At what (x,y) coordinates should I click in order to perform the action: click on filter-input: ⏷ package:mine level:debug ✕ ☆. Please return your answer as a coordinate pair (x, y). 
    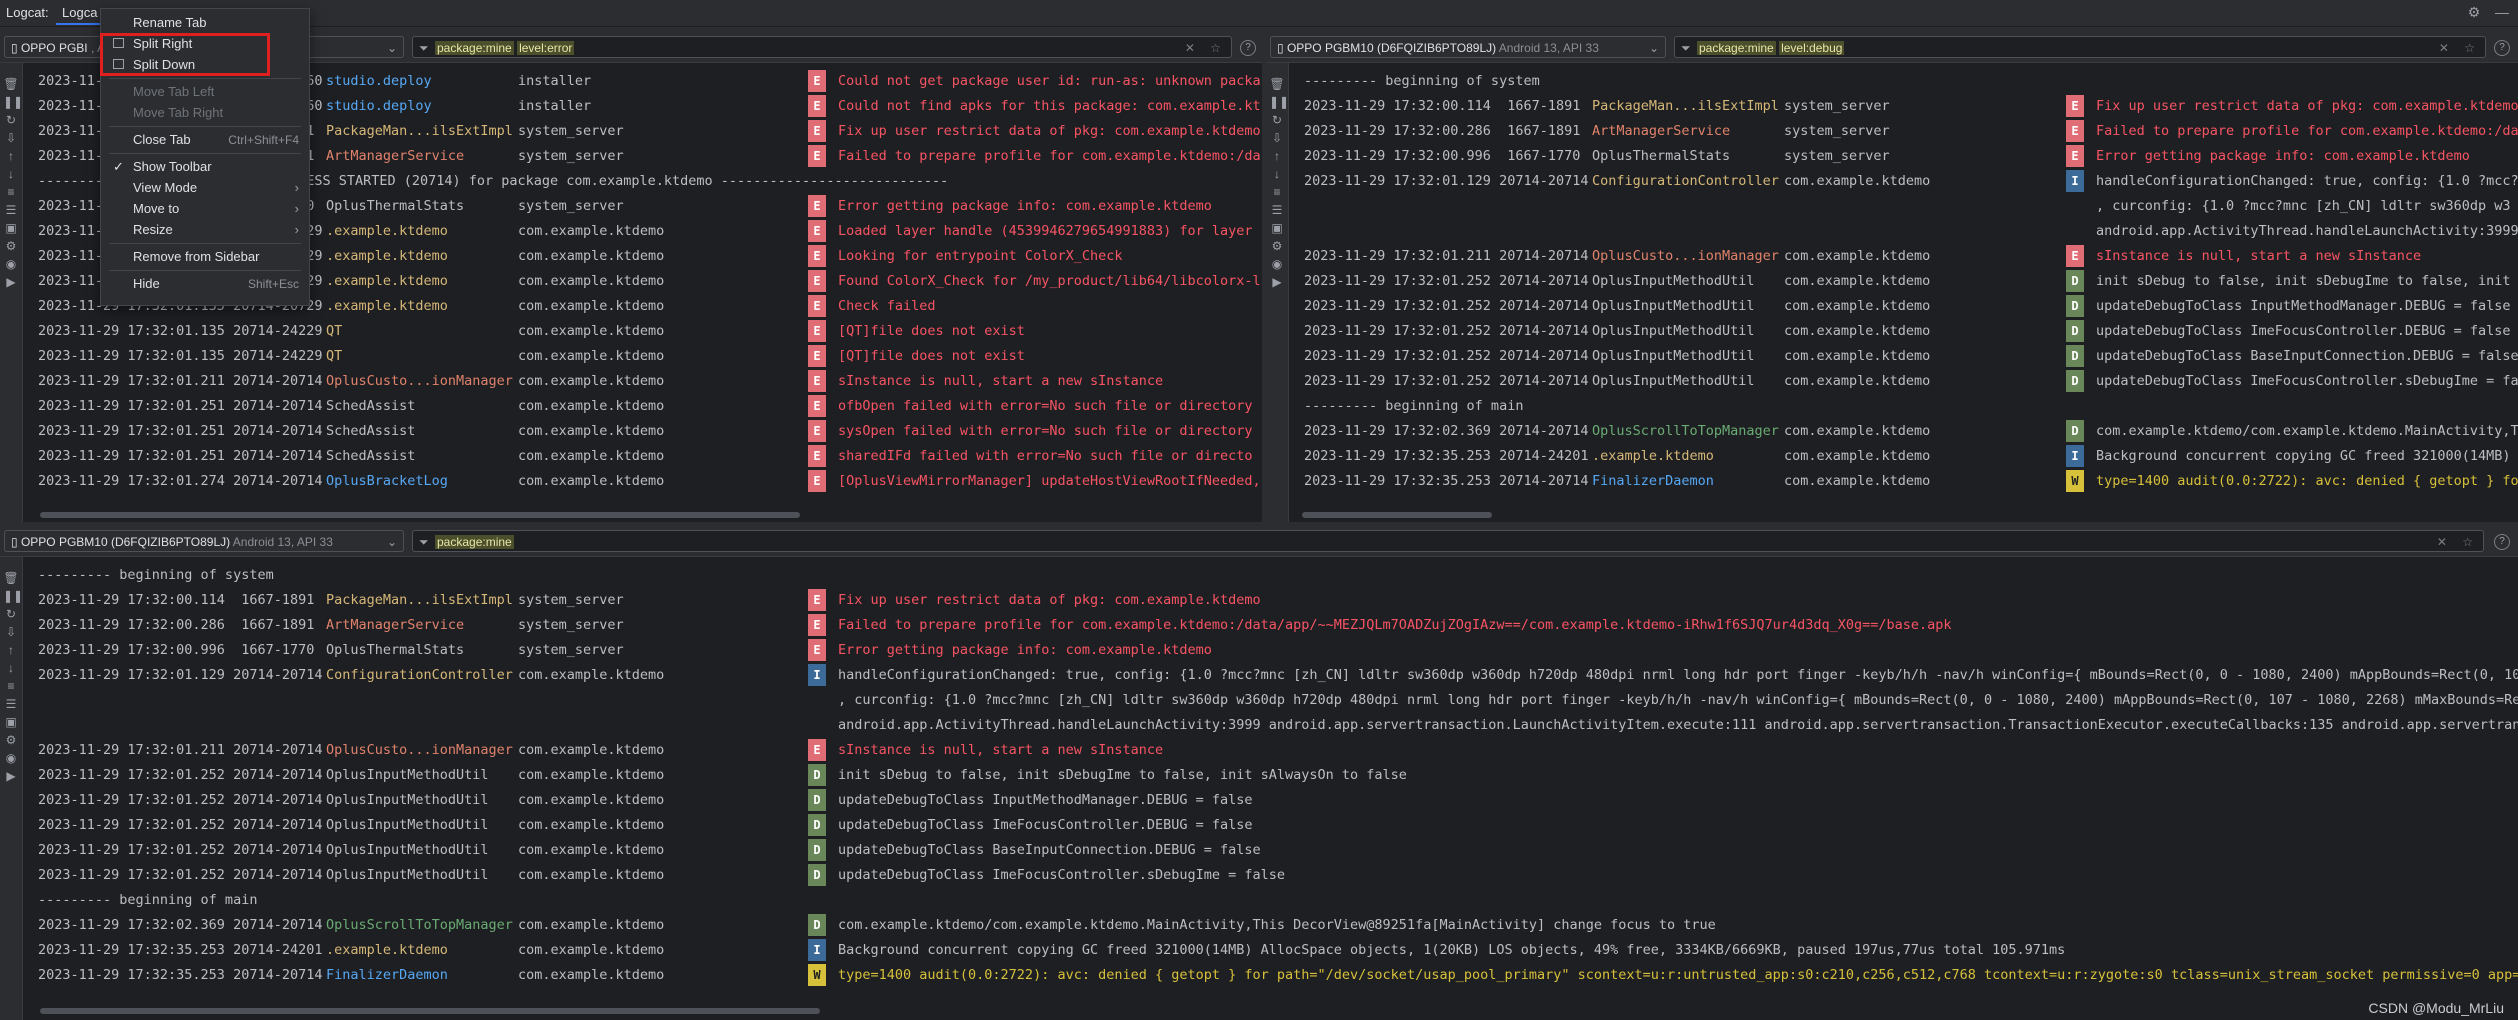
    Looking at the image, I should click on (2080, 47).